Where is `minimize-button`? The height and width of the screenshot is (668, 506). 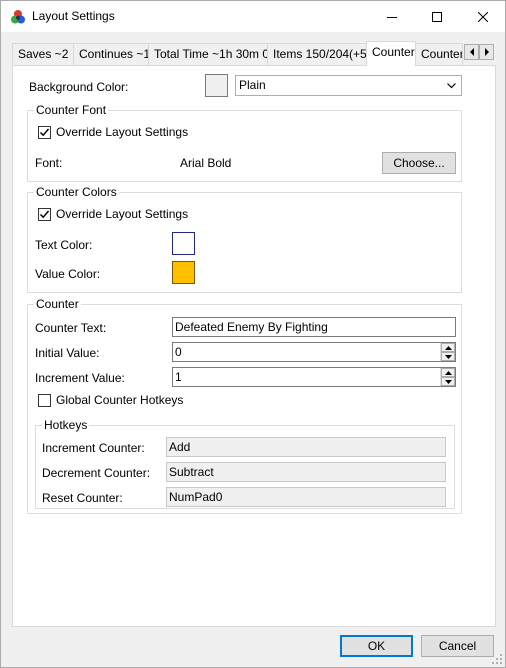
minimize-button is located at coordinates (391, 16).